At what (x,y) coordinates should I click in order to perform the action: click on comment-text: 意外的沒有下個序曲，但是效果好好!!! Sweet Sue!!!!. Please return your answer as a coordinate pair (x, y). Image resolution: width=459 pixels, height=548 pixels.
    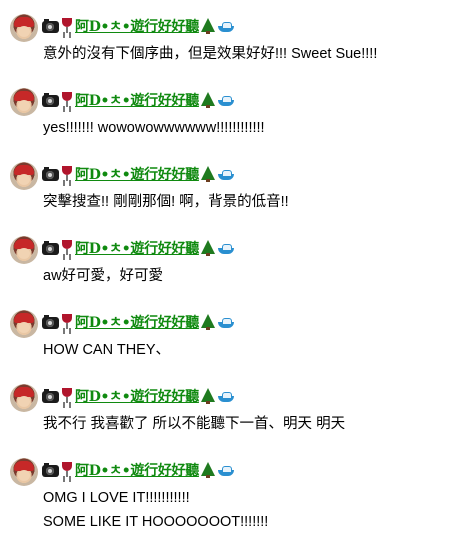
    Looking at the image, I should click on (210, 54).